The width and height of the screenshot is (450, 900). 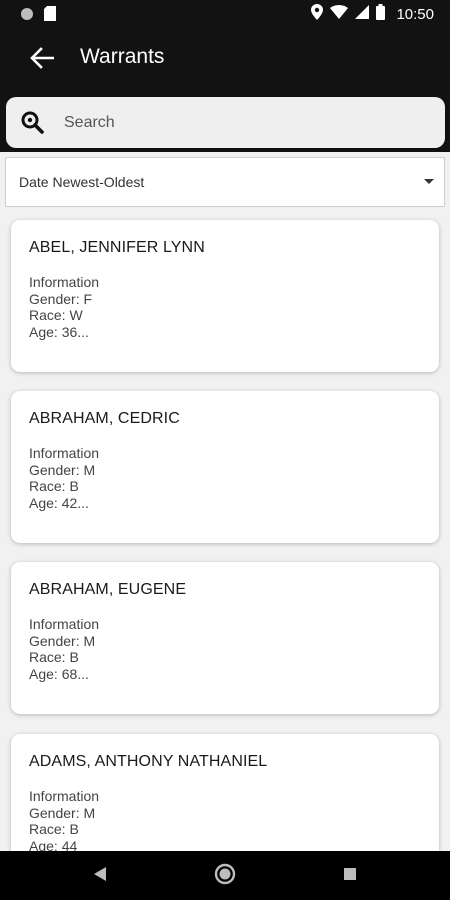 I want to click on back-button, so click(x=42, y=60).